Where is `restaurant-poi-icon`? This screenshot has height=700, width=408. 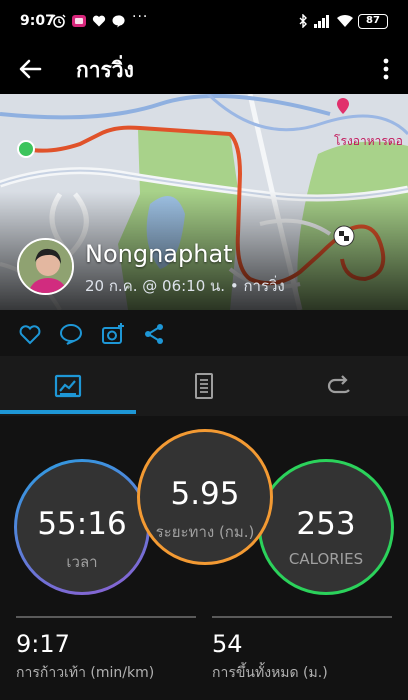
restaurant-poi-icon is located at coordinates (343, 106).